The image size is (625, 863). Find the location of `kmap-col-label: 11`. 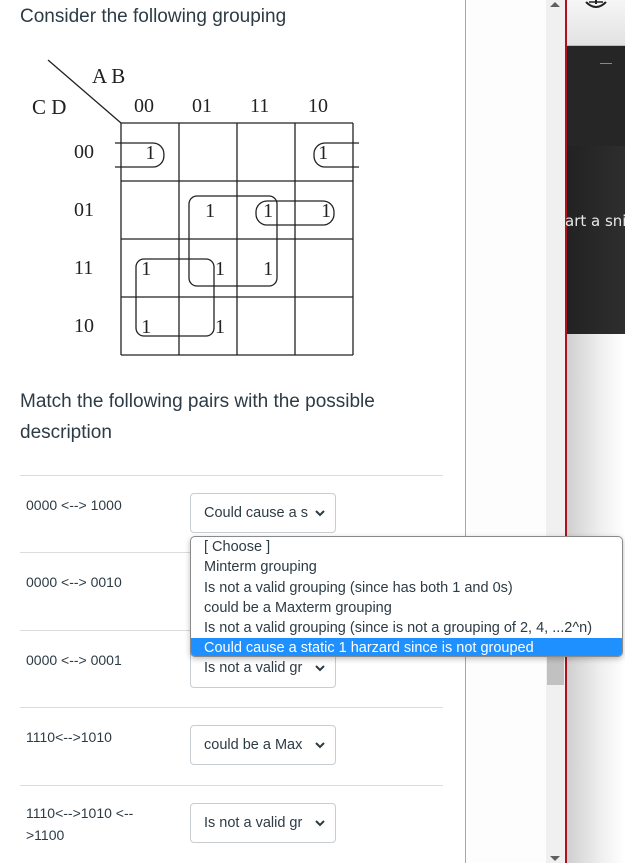

kmap-col-label: 11 is located at coordinates (259, 106).